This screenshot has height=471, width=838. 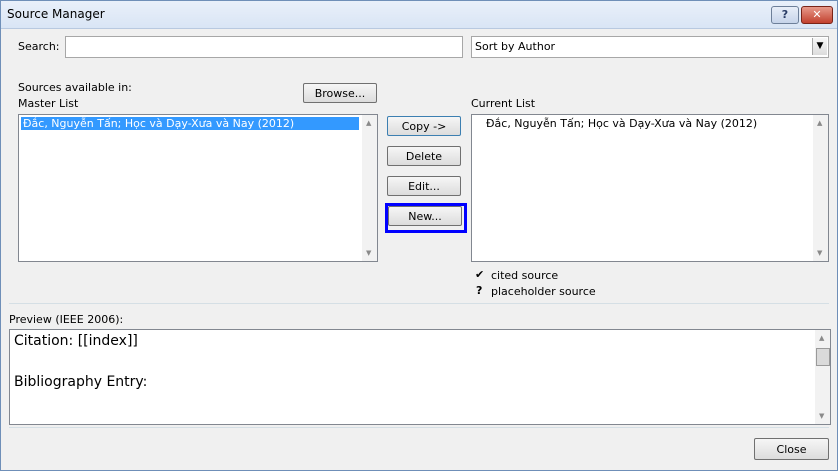 What do you see at coordinates (479, 290) in the screenshot?
I see `placeholder-icon: ?` at bounding box center [479, 290].